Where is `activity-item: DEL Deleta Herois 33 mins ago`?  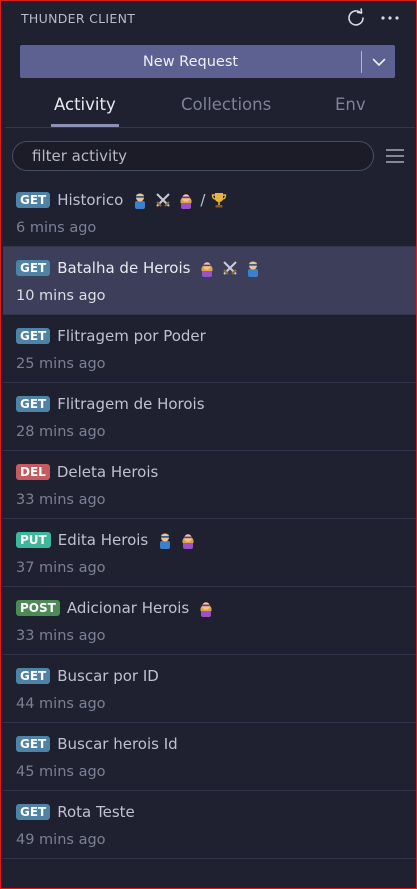
activity-item: DEL Deleta Herois 33 mins ago is located at coordinates (209, 485).